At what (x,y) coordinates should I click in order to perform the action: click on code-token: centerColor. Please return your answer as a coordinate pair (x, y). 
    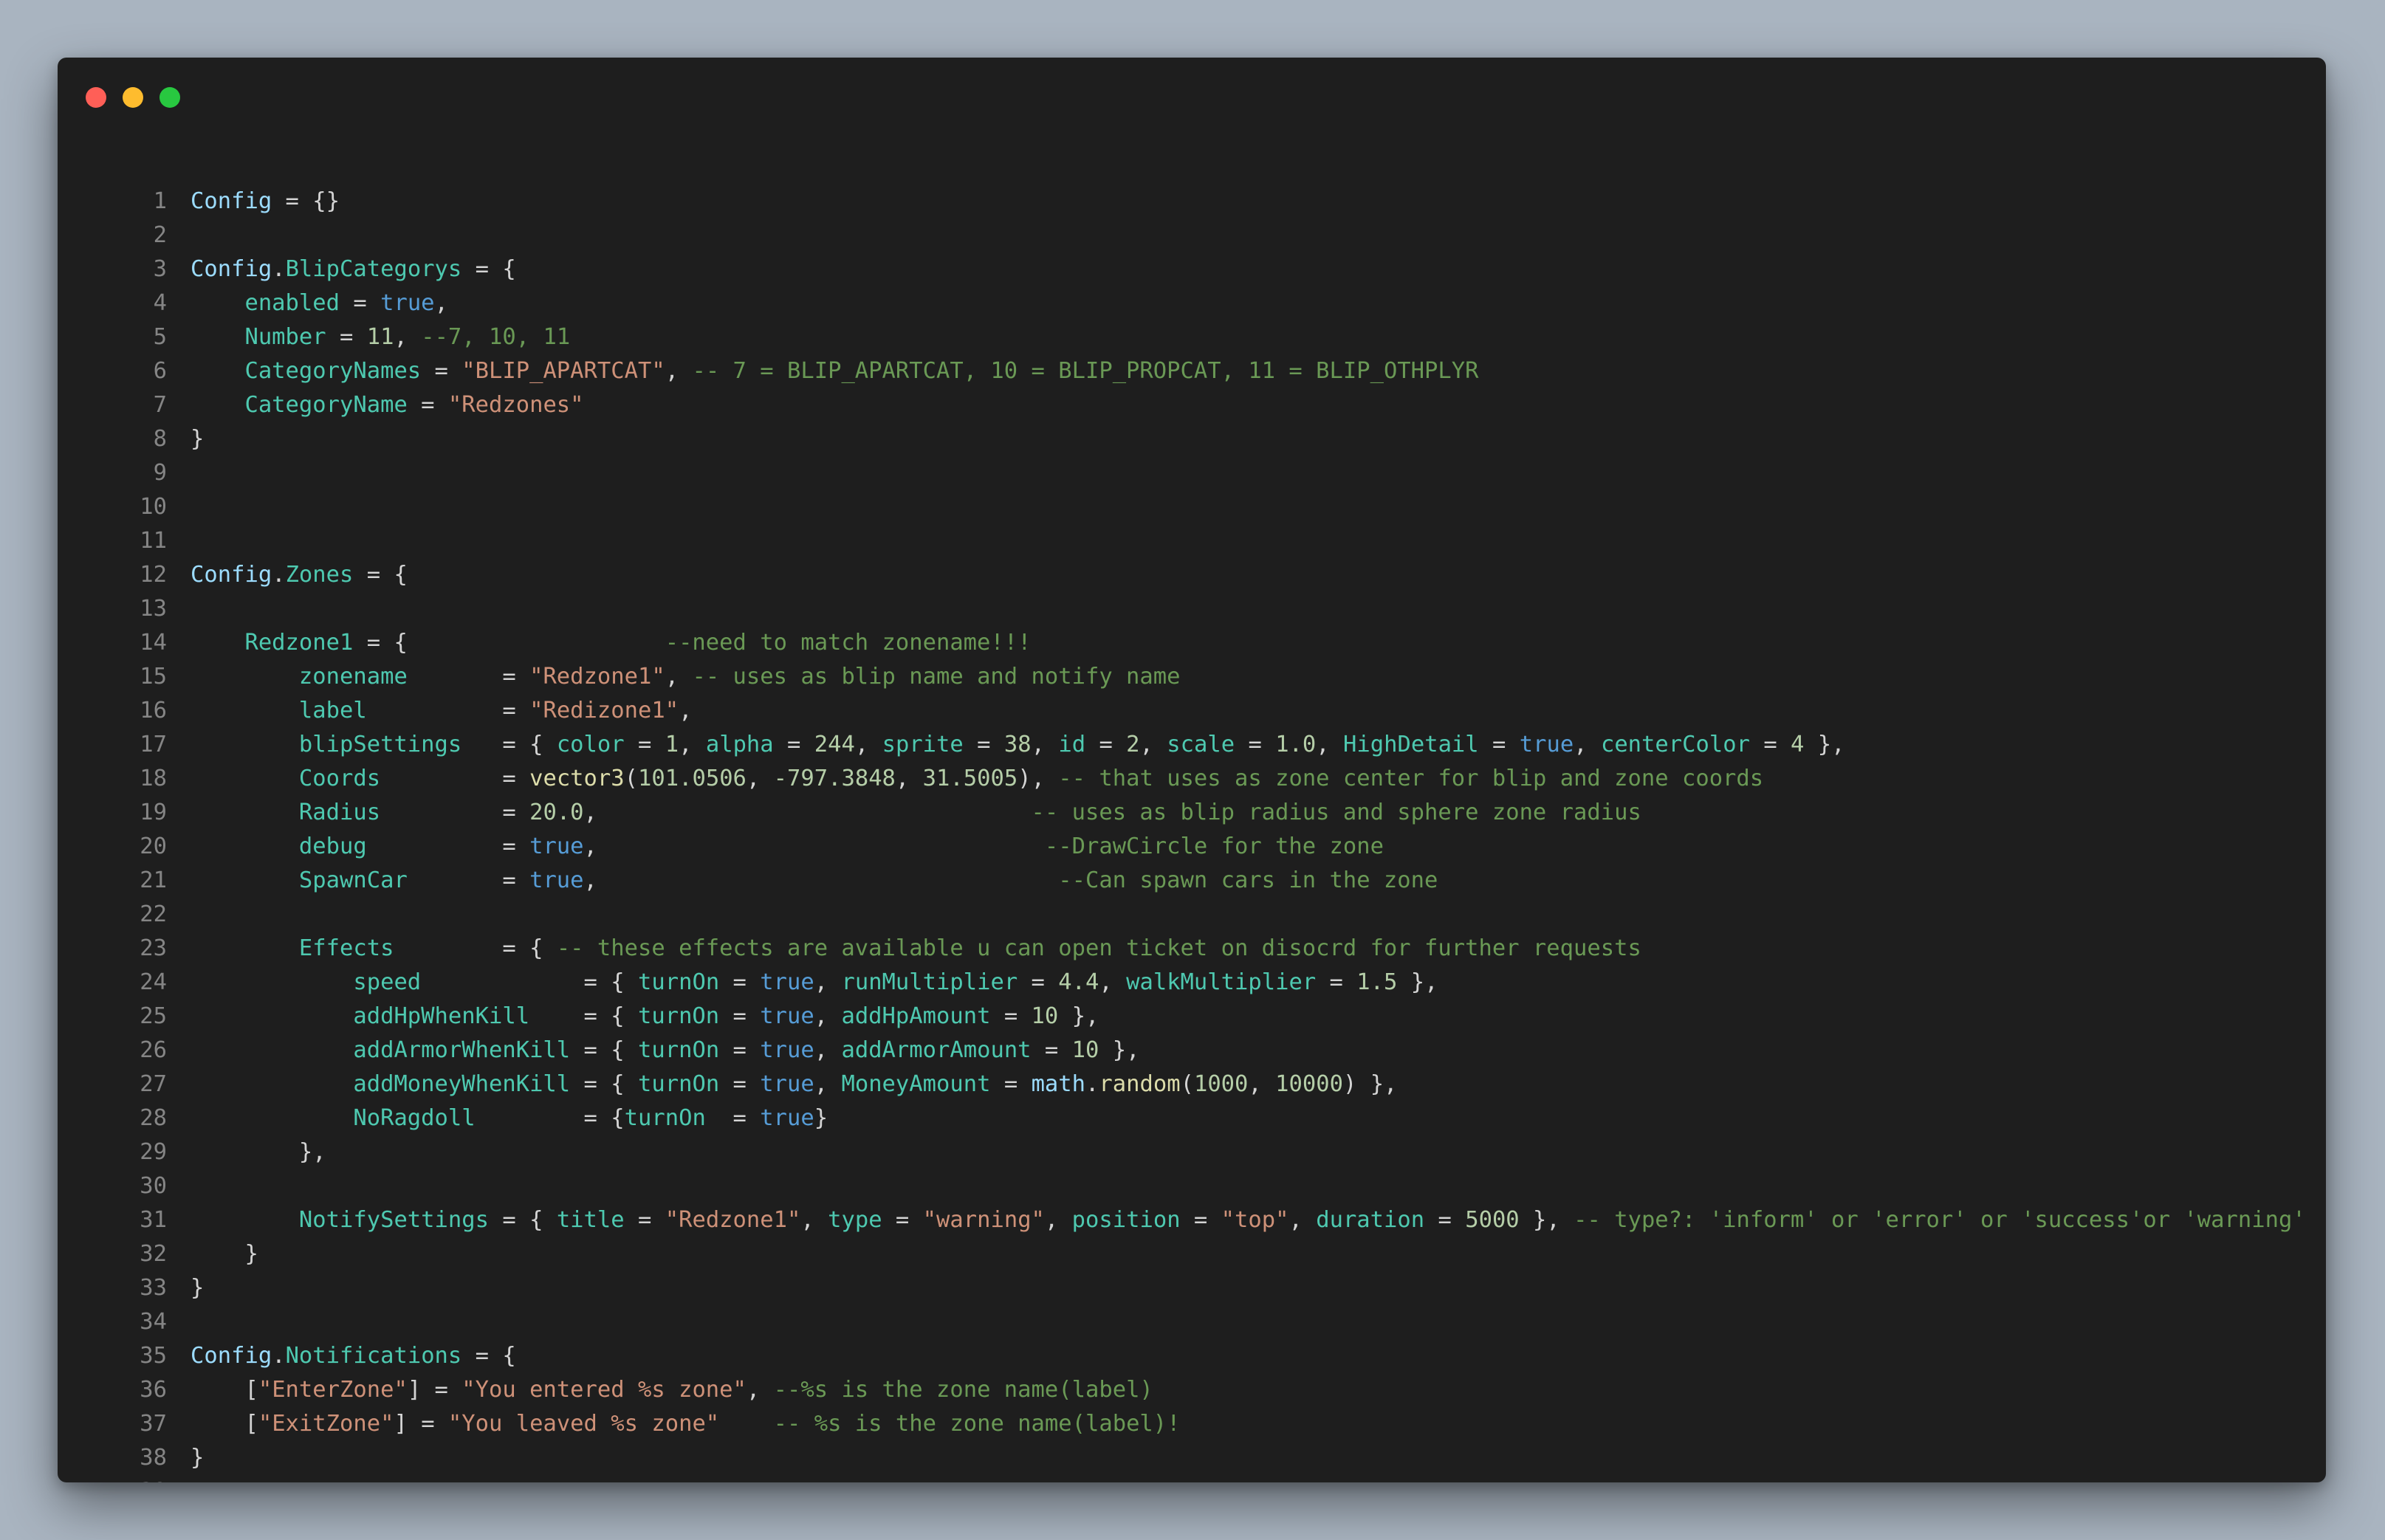
    Looking at the image, I should click on (1675, 744).